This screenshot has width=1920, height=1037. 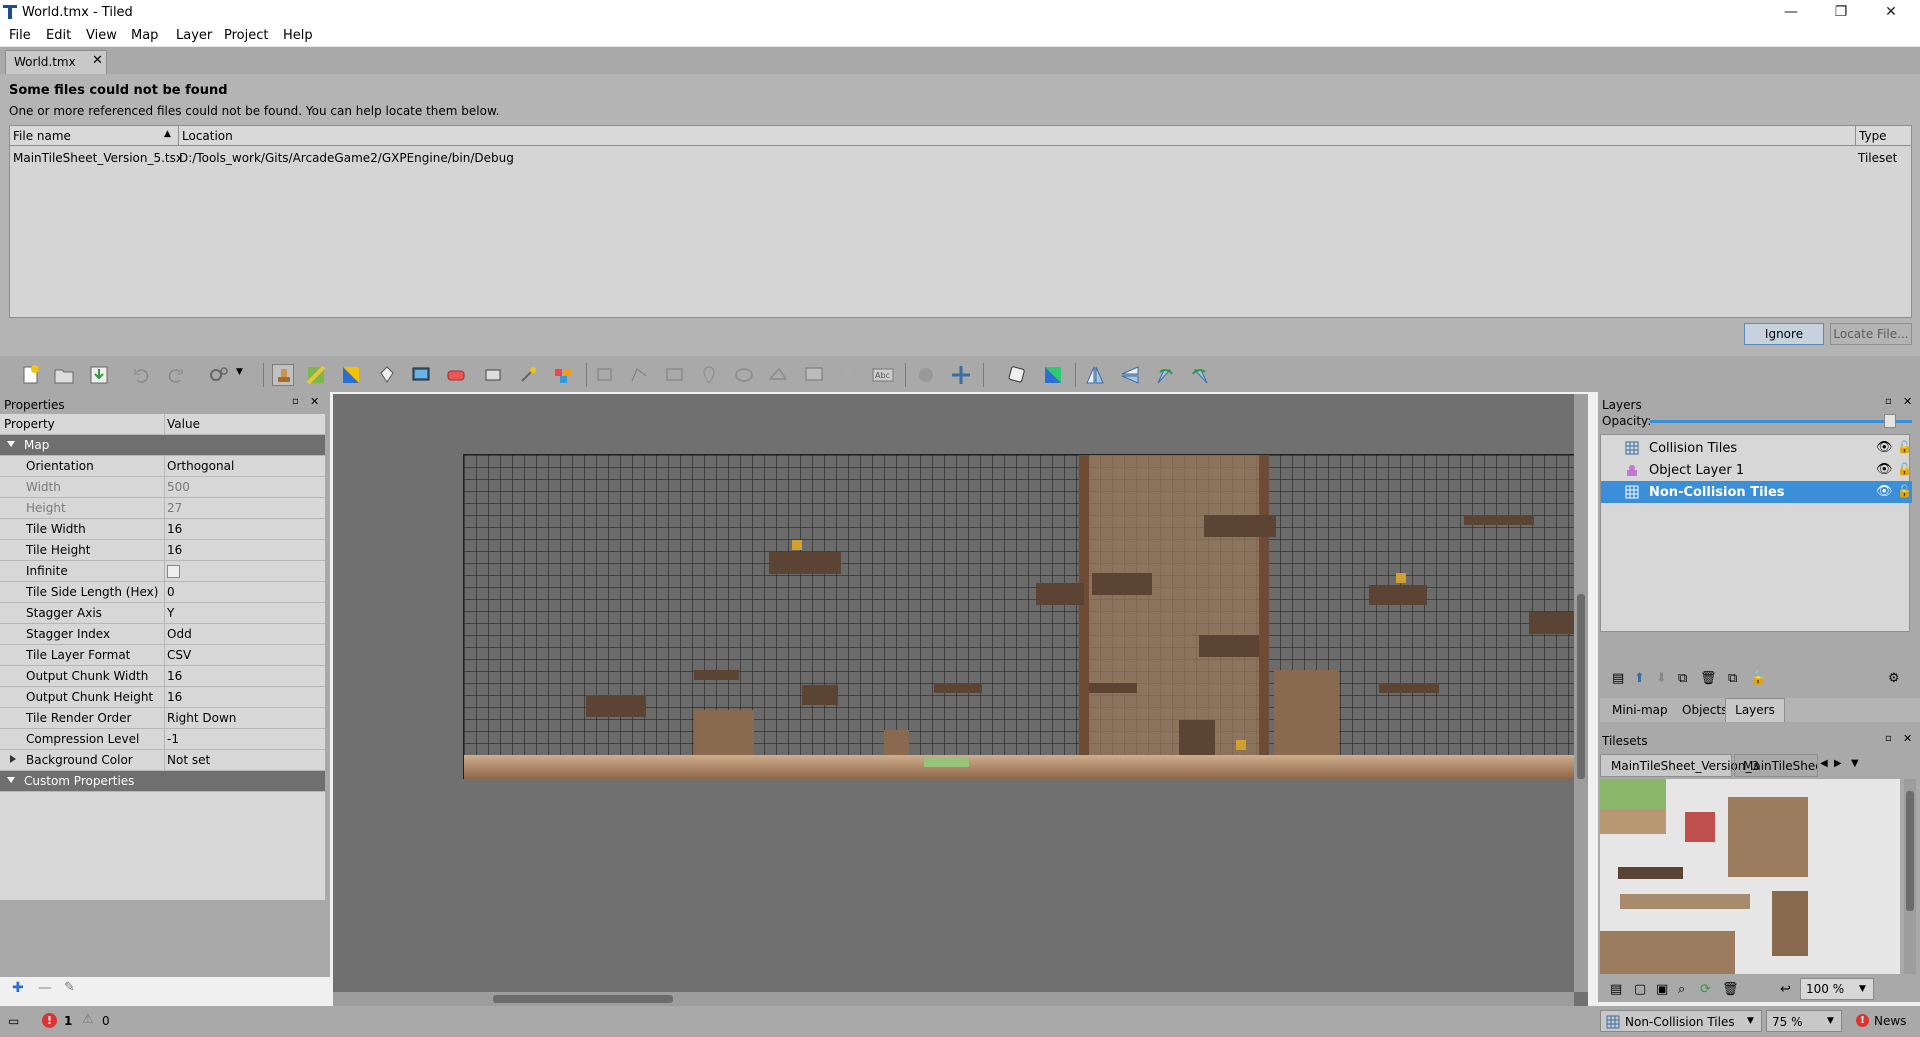 What do you see at coordinates (926, 375) in the screenshot?
I see `world-tool-icon` at bounding box center [926, 375].